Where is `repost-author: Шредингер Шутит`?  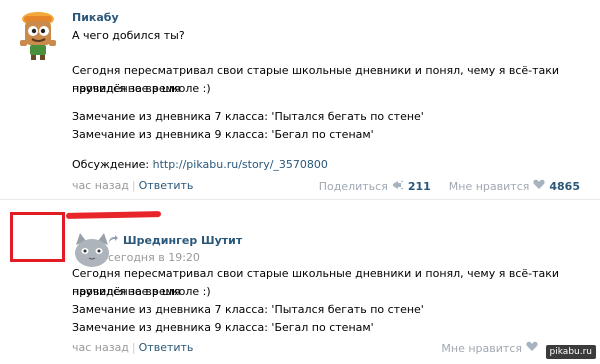 repost-author: Шредингер Шутит is located at coordinates (175, 240).